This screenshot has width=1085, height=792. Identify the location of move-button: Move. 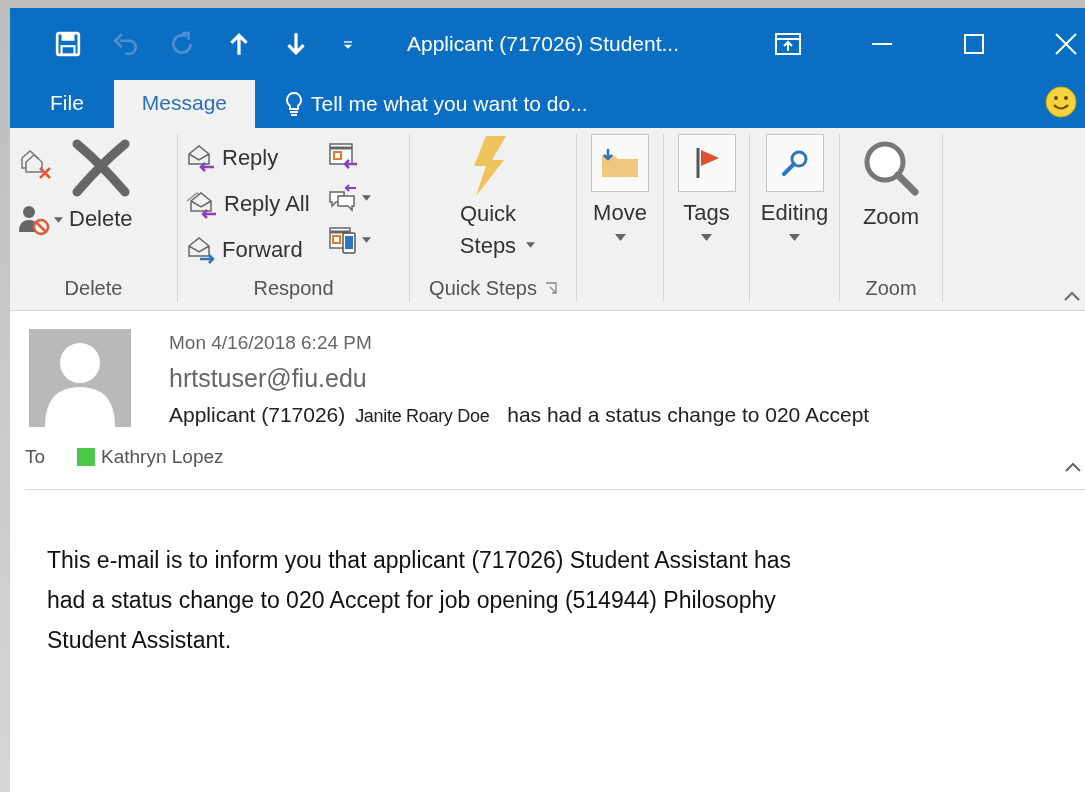
(620, 204).